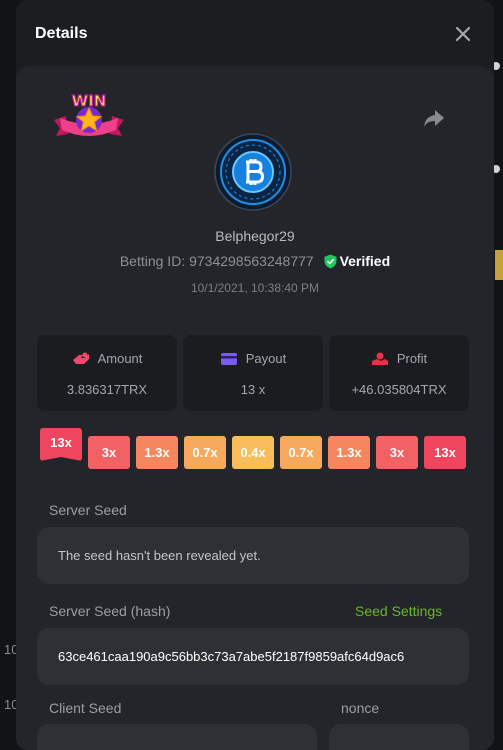 Image resolution: width=503 pixels, height=750 pixels. I want to click on bitcoin-coin-icon, so click(253, 172).